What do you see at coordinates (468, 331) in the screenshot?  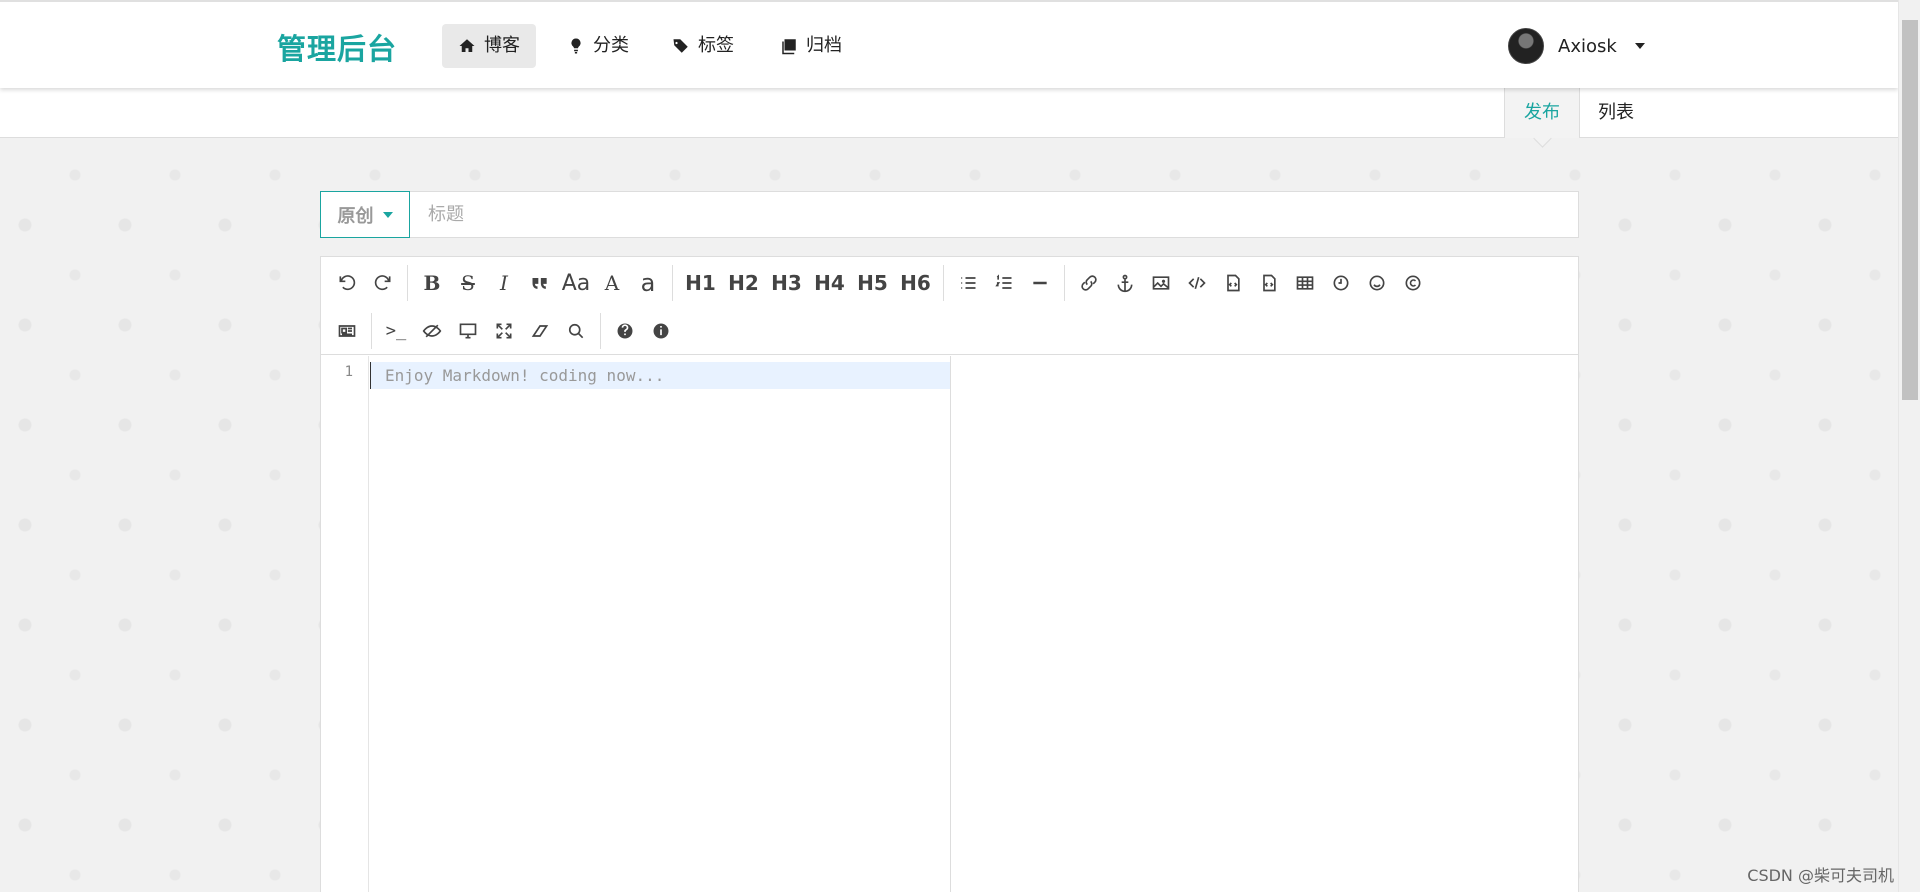 I see `preview-icon` at bounding box center [468, 331].